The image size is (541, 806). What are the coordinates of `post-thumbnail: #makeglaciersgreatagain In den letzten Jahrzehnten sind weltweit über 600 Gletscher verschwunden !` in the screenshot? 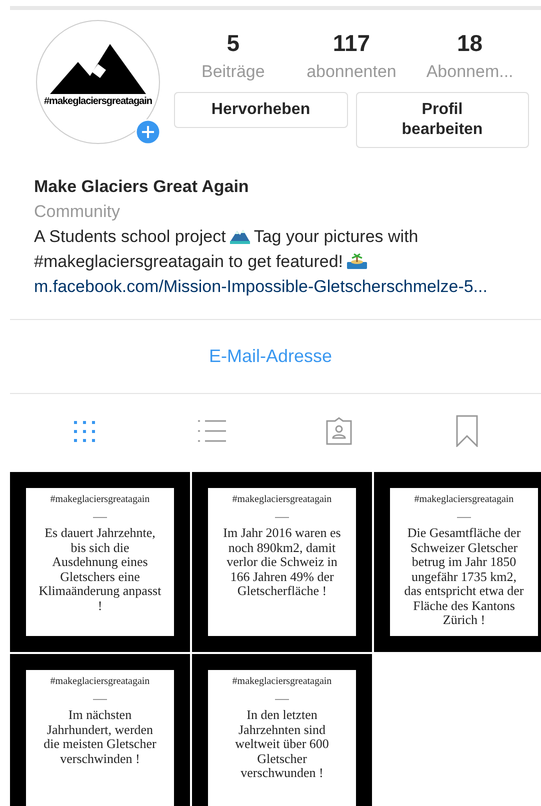 It's located at (282, 730).